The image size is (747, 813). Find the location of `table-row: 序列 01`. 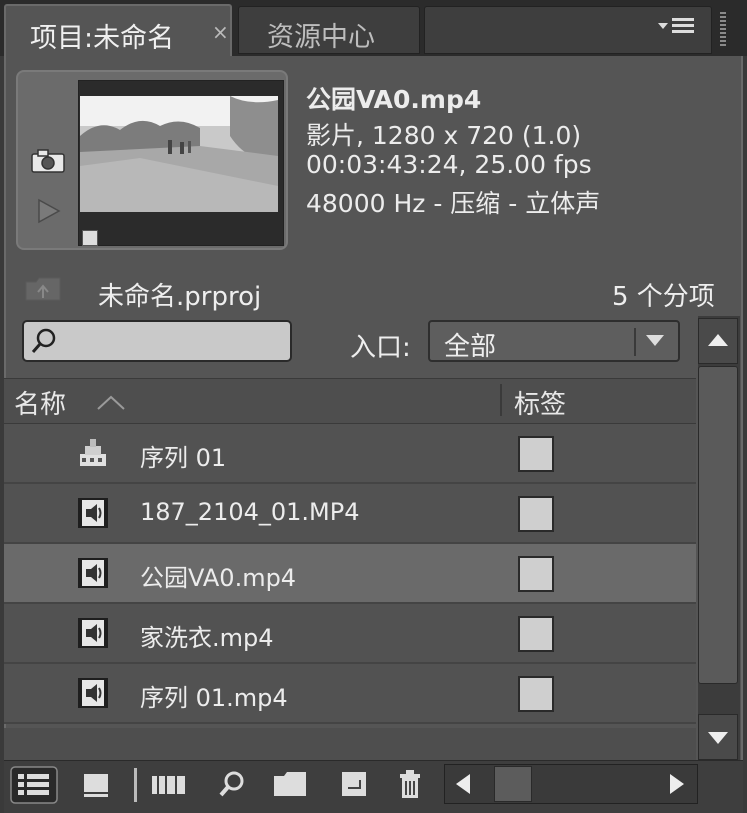

table-row: 序列 01 is located at coordinates (350, 454).